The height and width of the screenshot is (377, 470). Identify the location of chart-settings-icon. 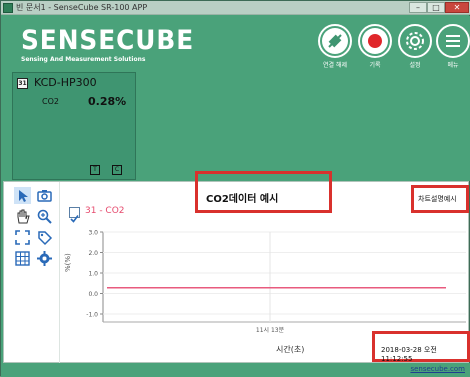
(44, 258).